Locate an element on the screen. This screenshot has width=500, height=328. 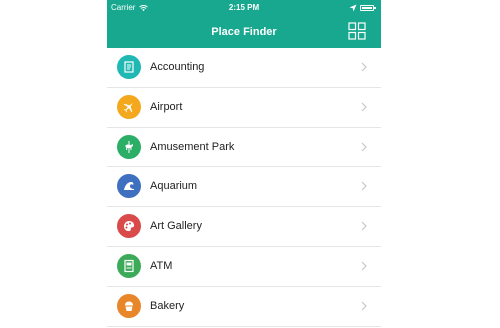
ledger-icon is located at coordinates (129, 67).